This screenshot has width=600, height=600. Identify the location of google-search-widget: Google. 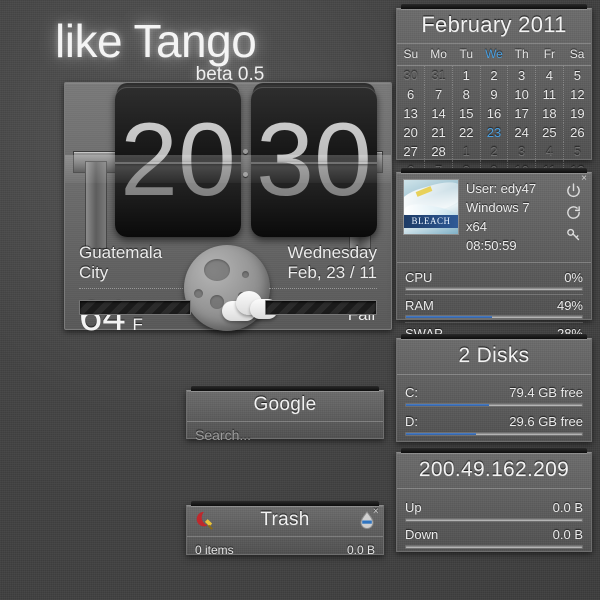
(285, 417).